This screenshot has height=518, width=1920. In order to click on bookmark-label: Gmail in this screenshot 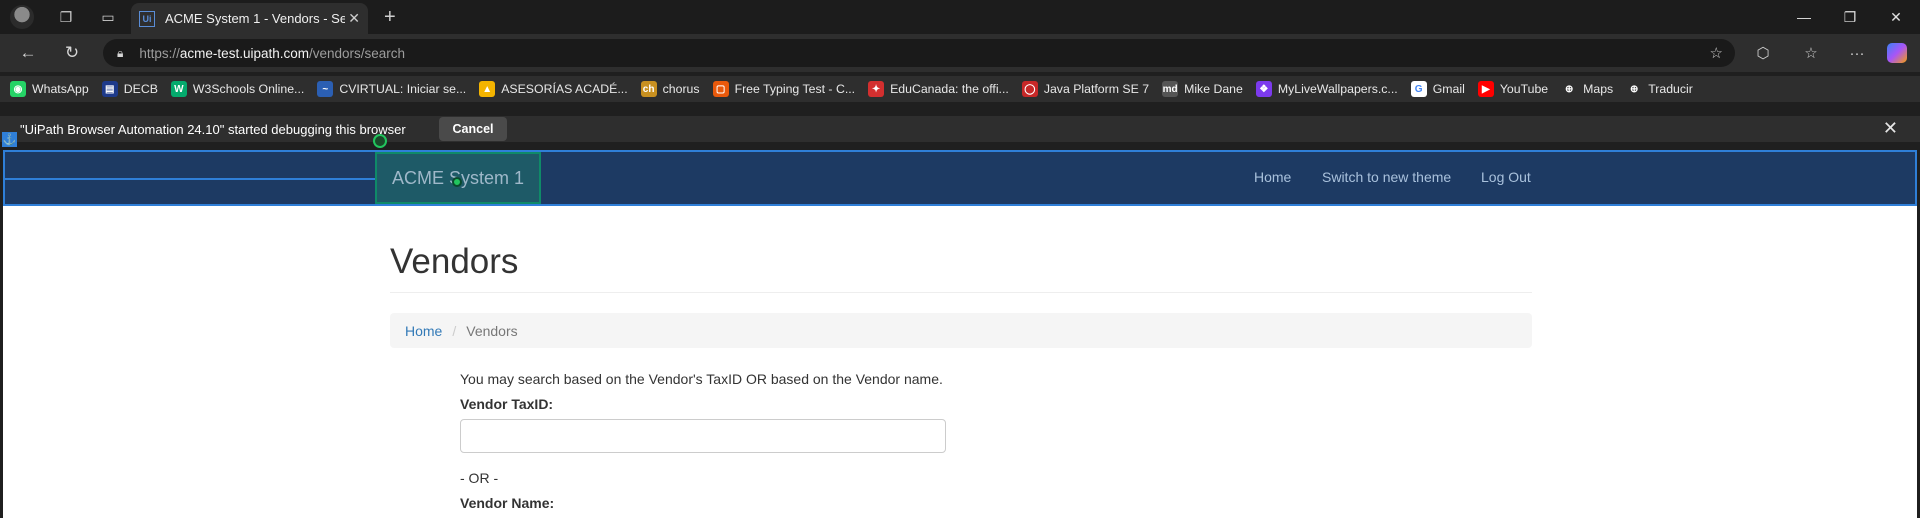, I will do `click(1448, 89)`.